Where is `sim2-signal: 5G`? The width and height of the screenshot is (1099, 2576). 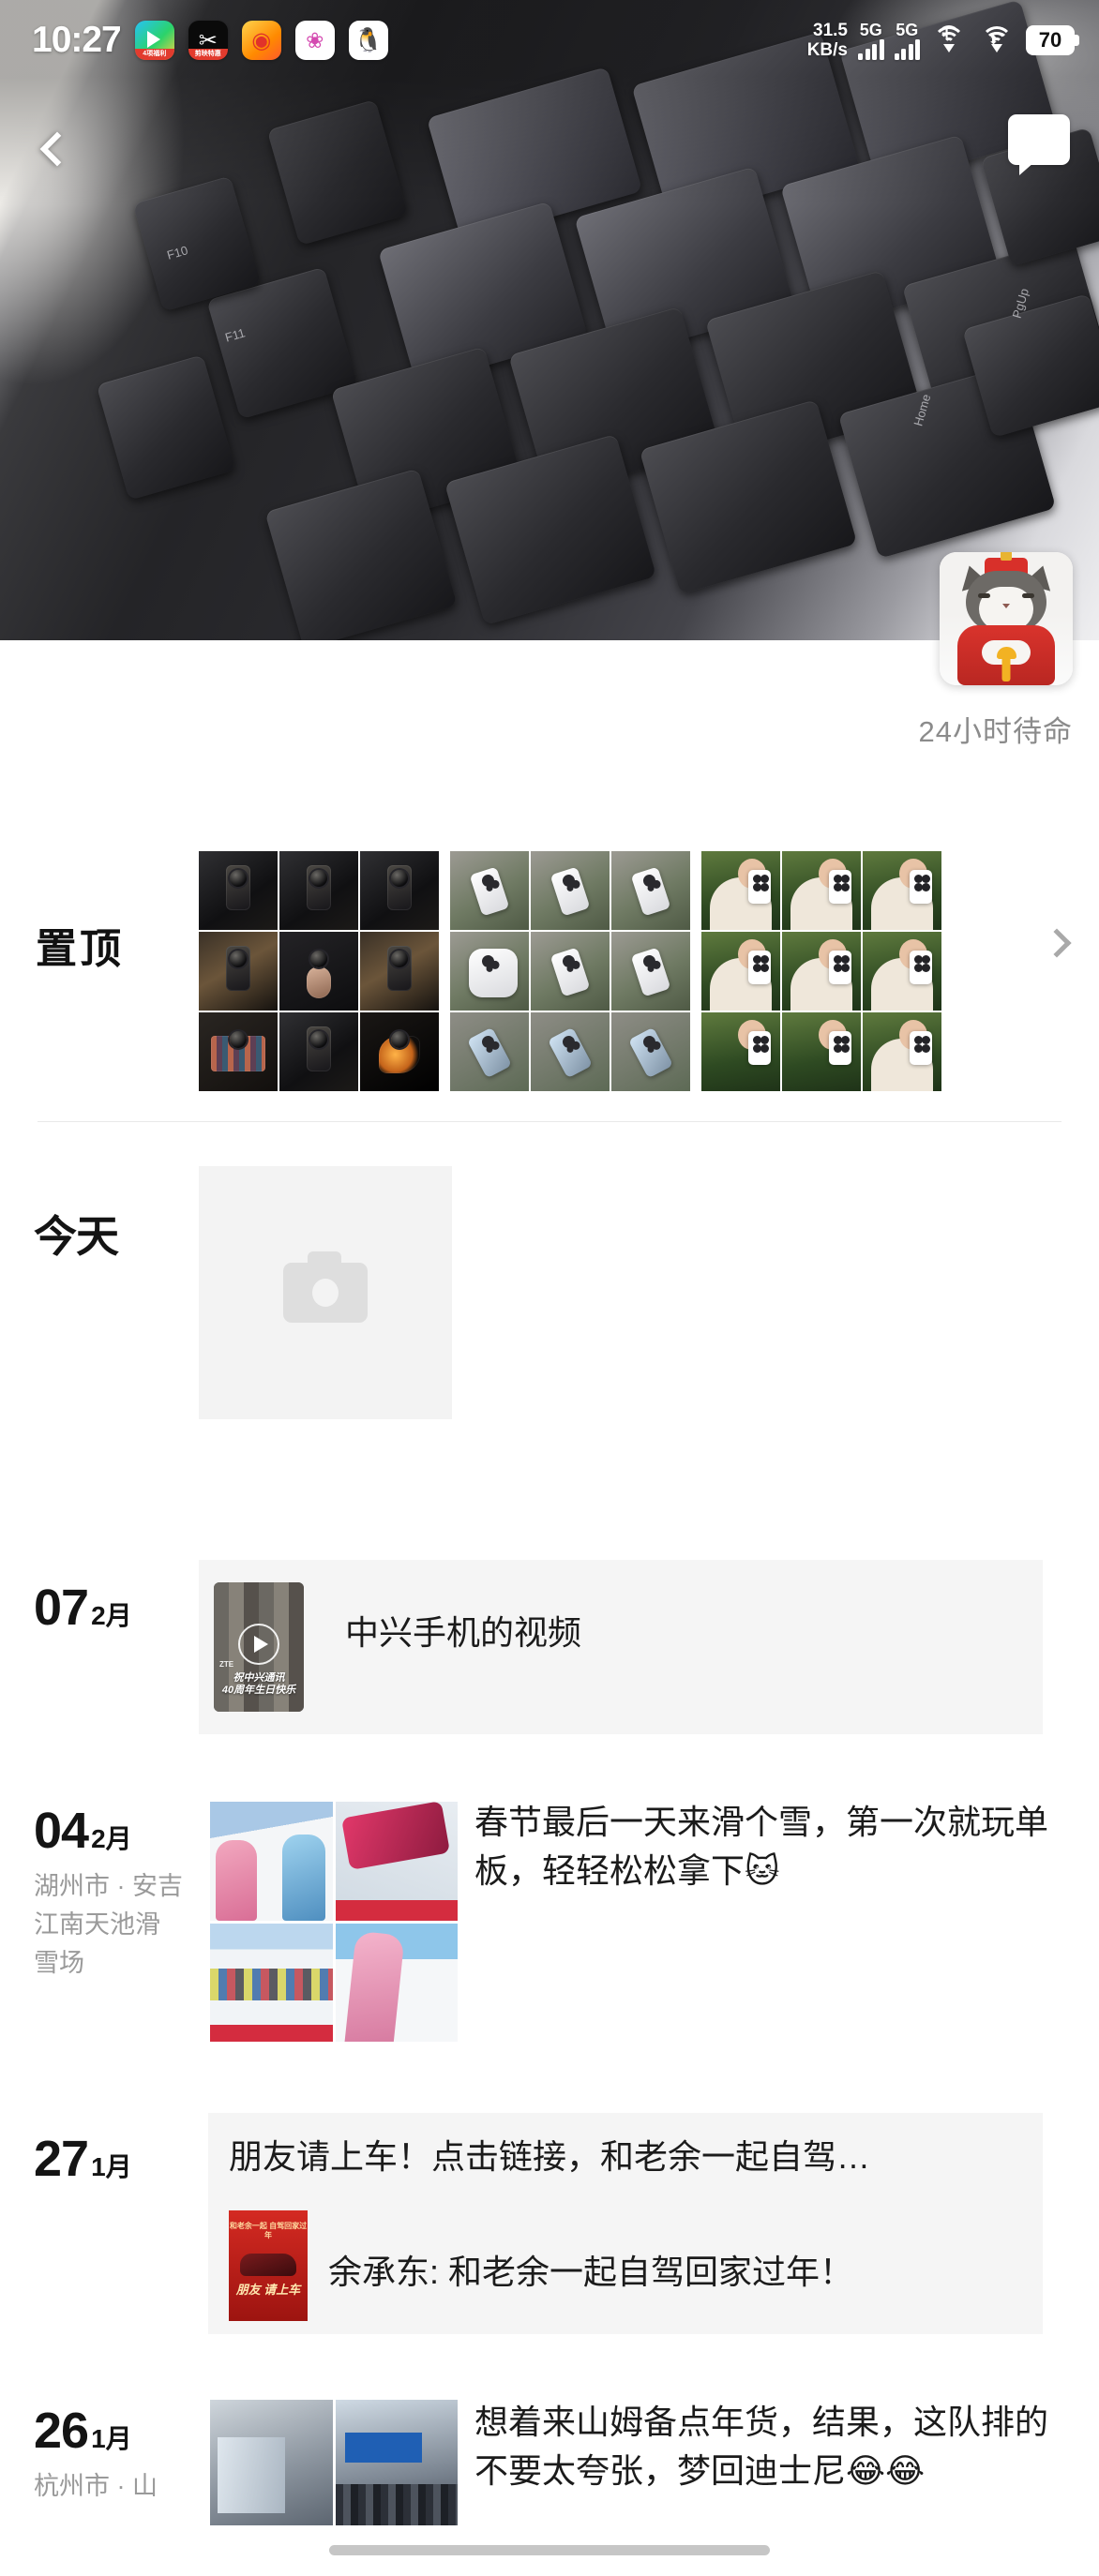
sim2-signal: 5G is located at coordinates (907, 40).